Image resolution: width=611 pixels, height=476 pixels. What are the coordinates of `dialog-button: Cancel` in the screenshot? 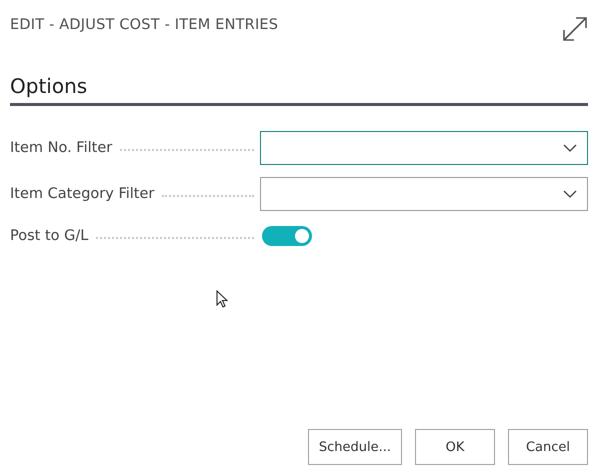 It's located at (548, 447).